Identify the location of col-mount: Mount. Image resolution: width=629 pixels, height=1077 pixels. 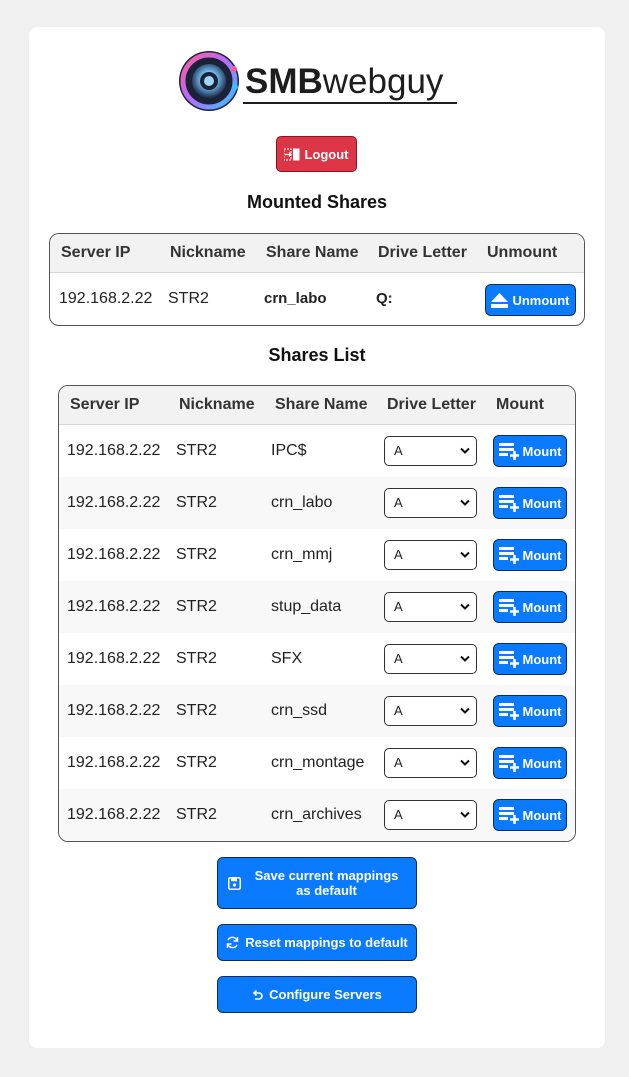
(520, 404).